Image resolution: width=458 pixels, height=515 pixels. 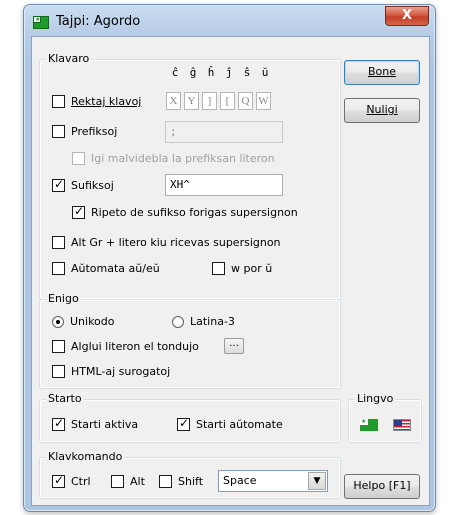 I want to click on helpo-button: Helpo [F1], so click(x=382, y=486).